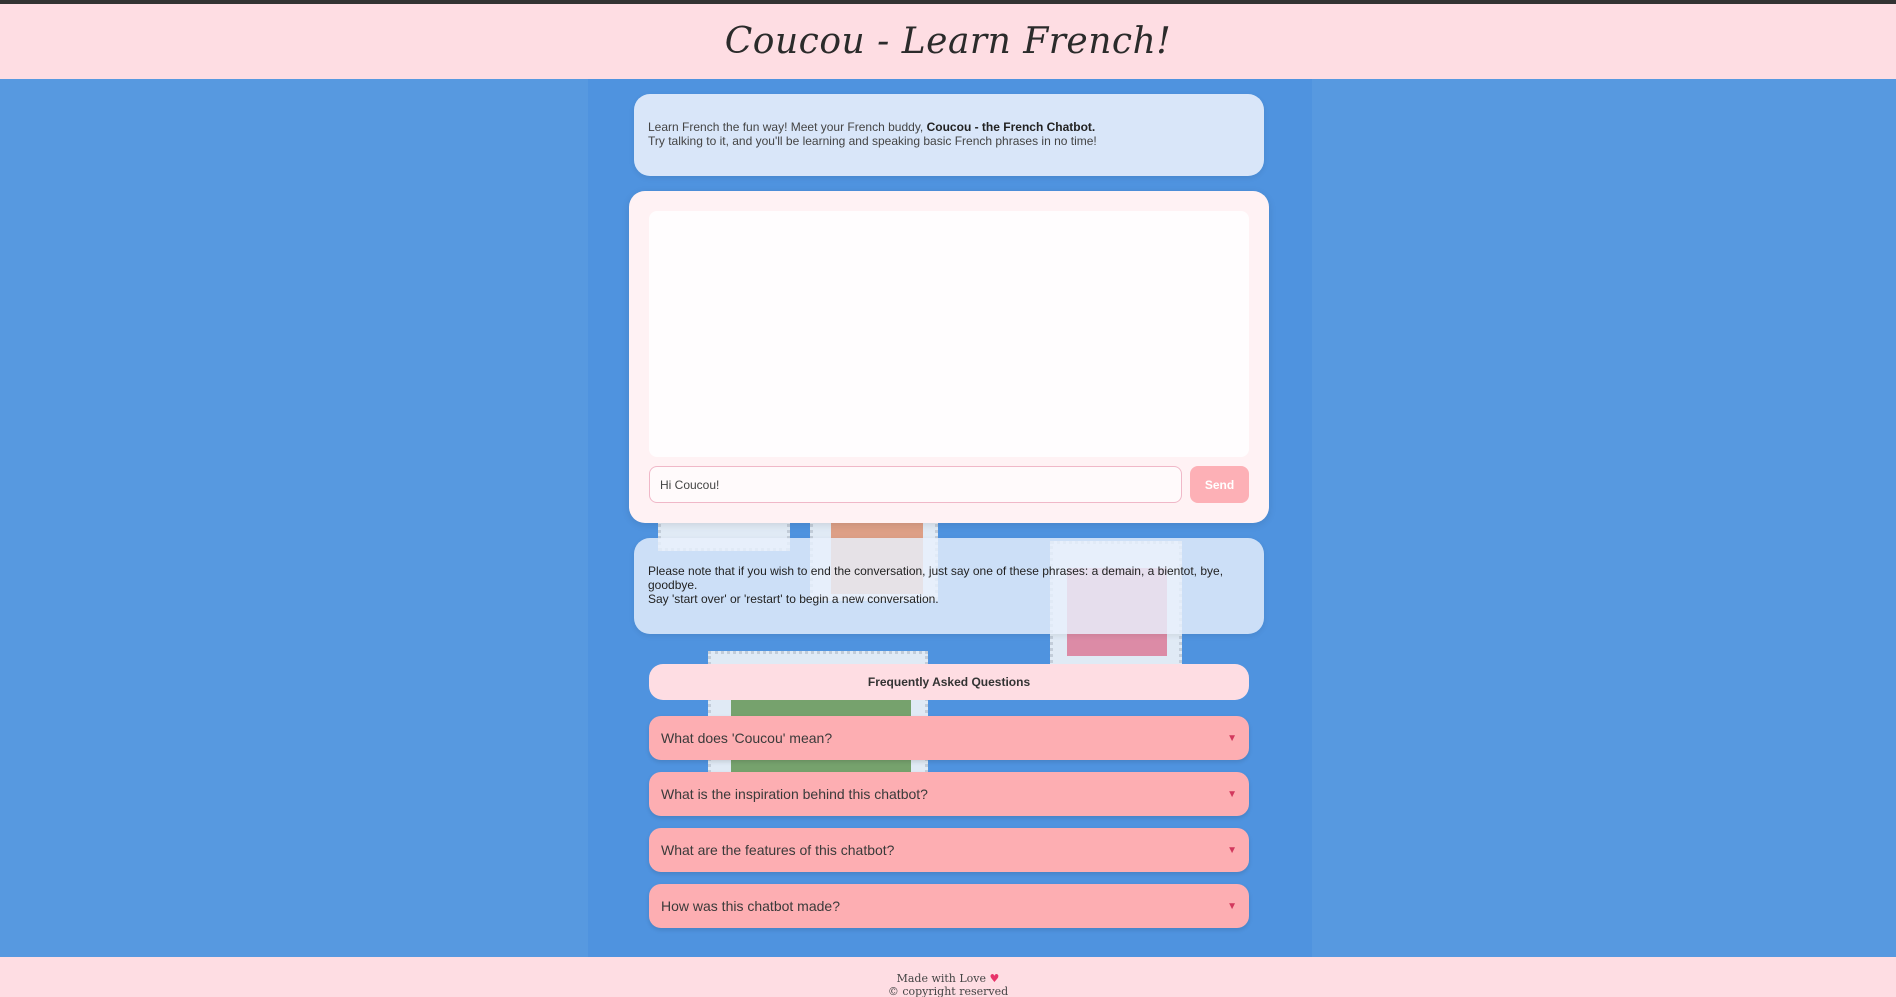 The height and width of the screenshot is (997, 1896). What do you see at coordinates (941, 978) in the screenshot?
I see `made-with-text: Made with Love` at bounding box center [941, 978].